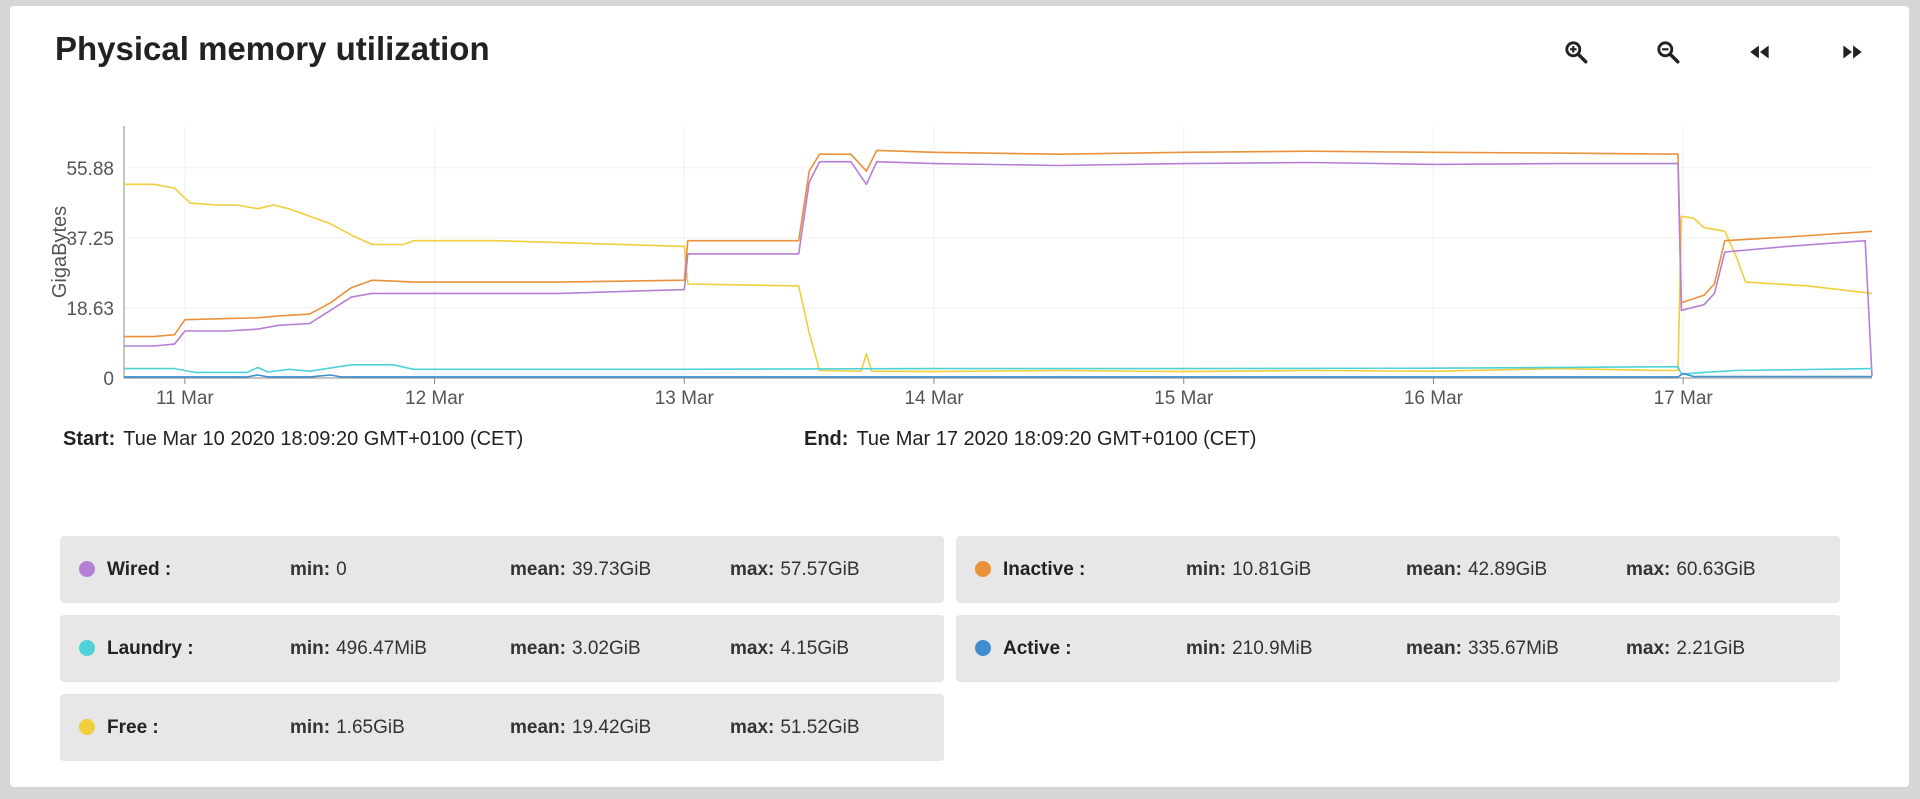 The width and height of the screenshot is (1920, 799). I want to click on stat-mean-value: 42.89GiB, so click(1507, 569).